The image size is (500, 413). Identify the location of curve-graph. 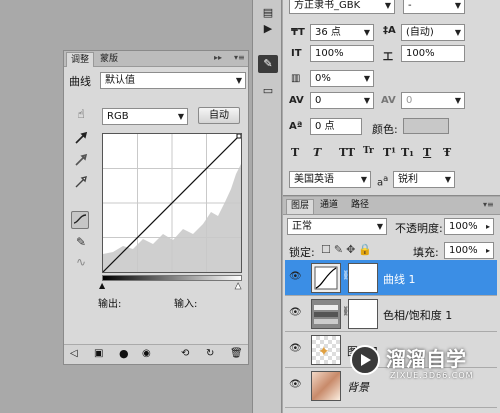
(172, 203).